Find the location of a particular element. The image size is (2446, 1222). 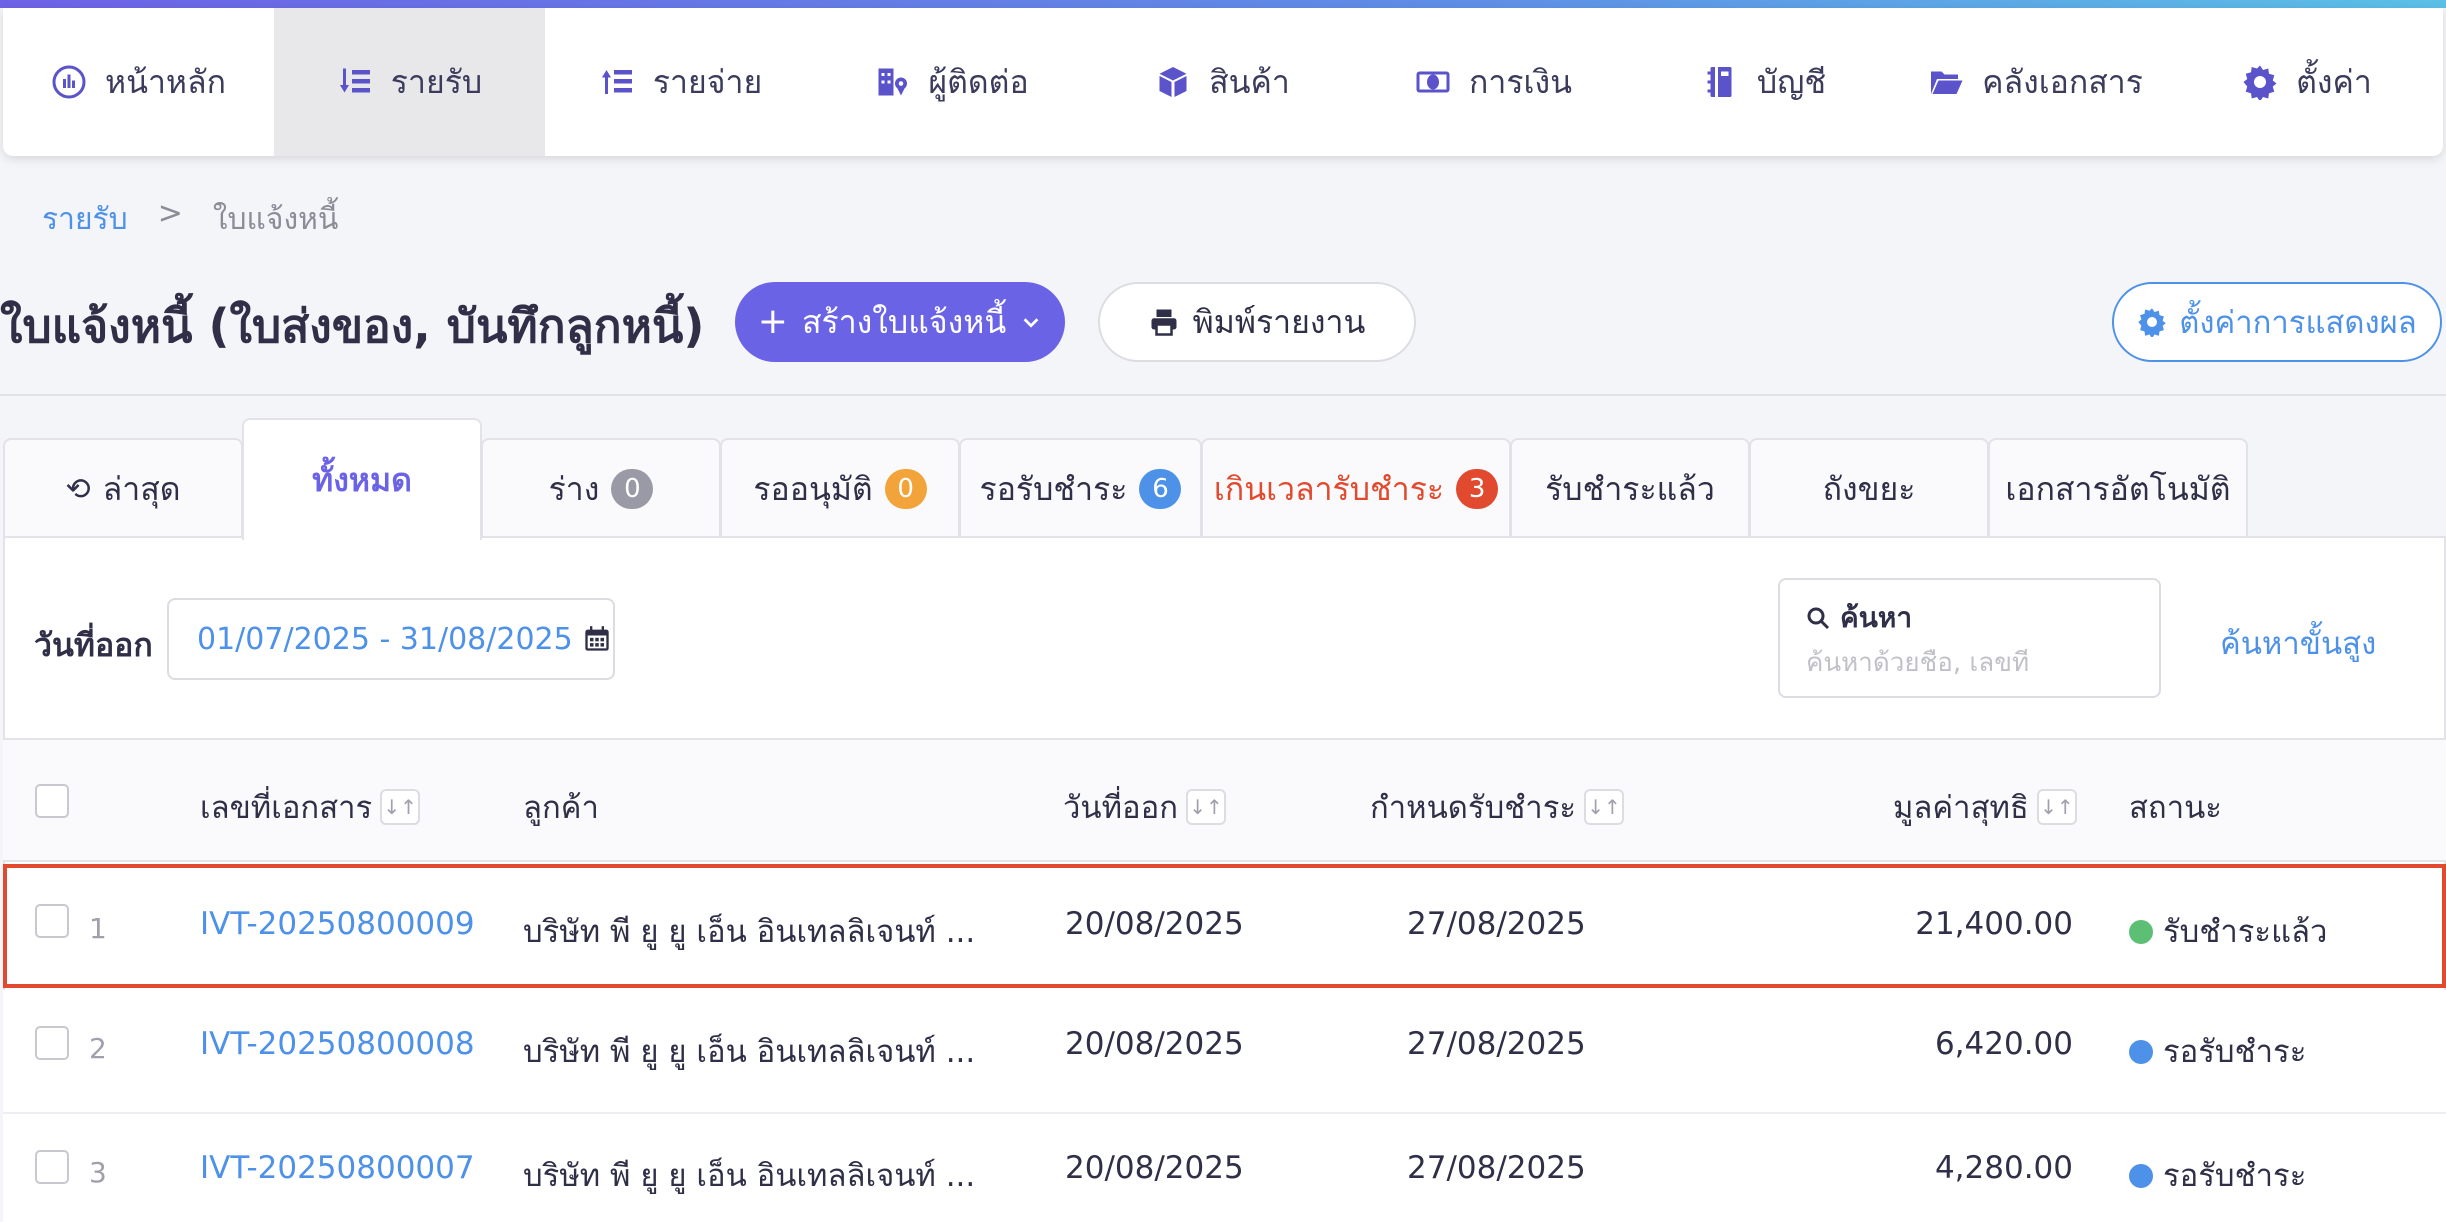

document-number-link: IVT-20250800007 is located at coordinates (337, 1168).